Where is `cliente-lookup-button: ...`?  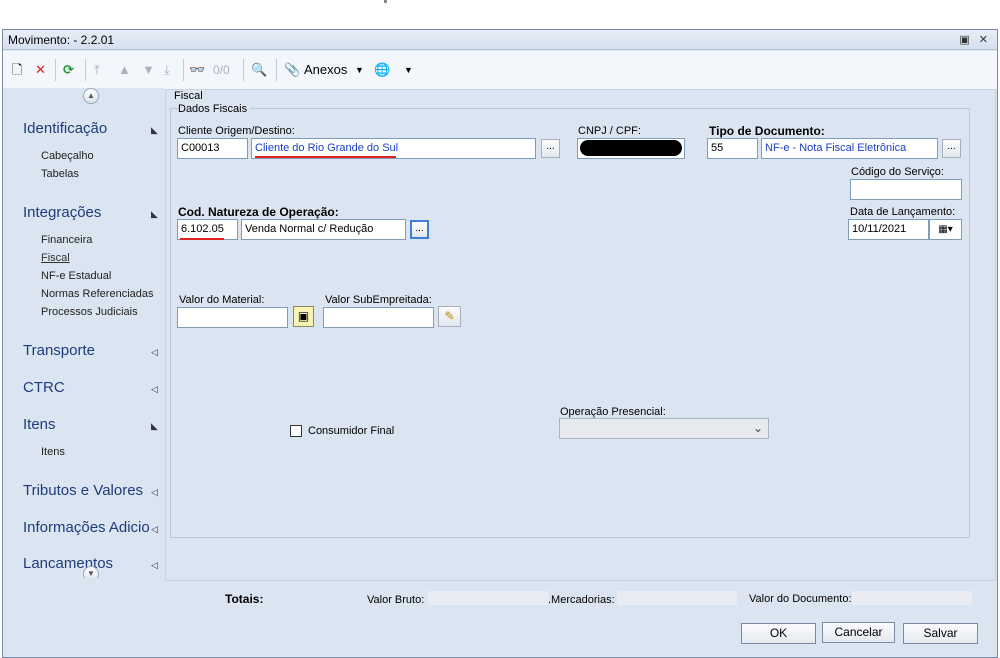 cliente-lookup-button: ... is located at coordinates (550, 148).